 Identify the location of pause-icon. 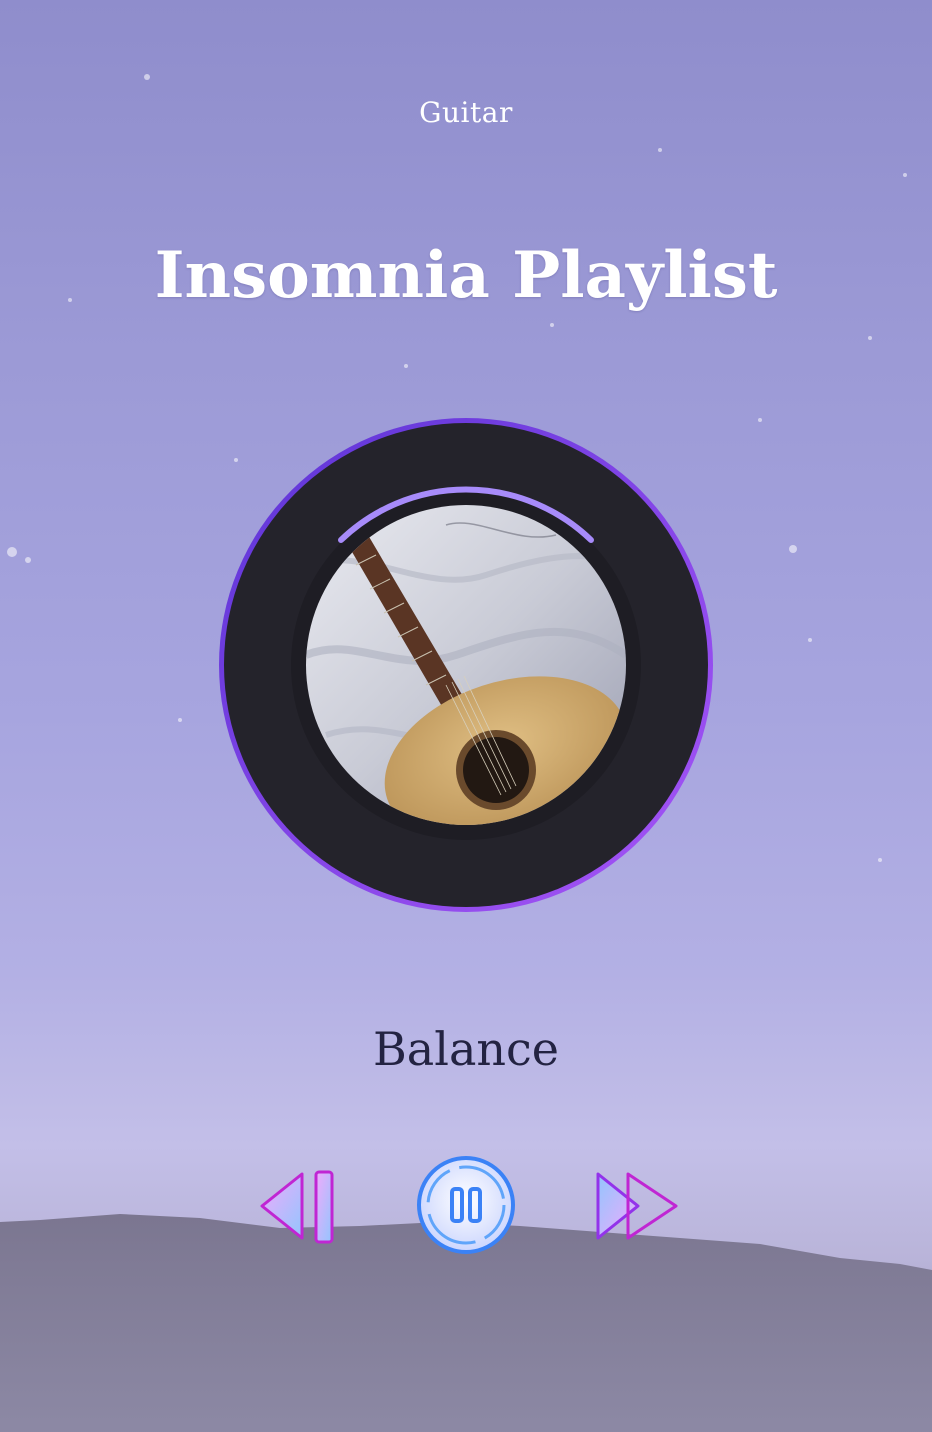
(466, 1205).